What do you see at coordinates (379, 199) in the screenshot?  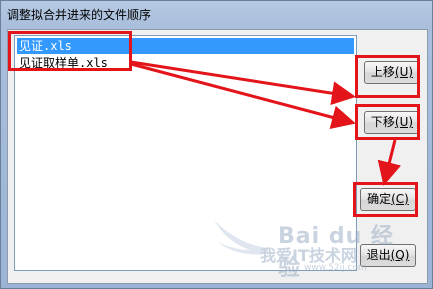 I see `ok-label: 确定` at bounding box center [379, 199].